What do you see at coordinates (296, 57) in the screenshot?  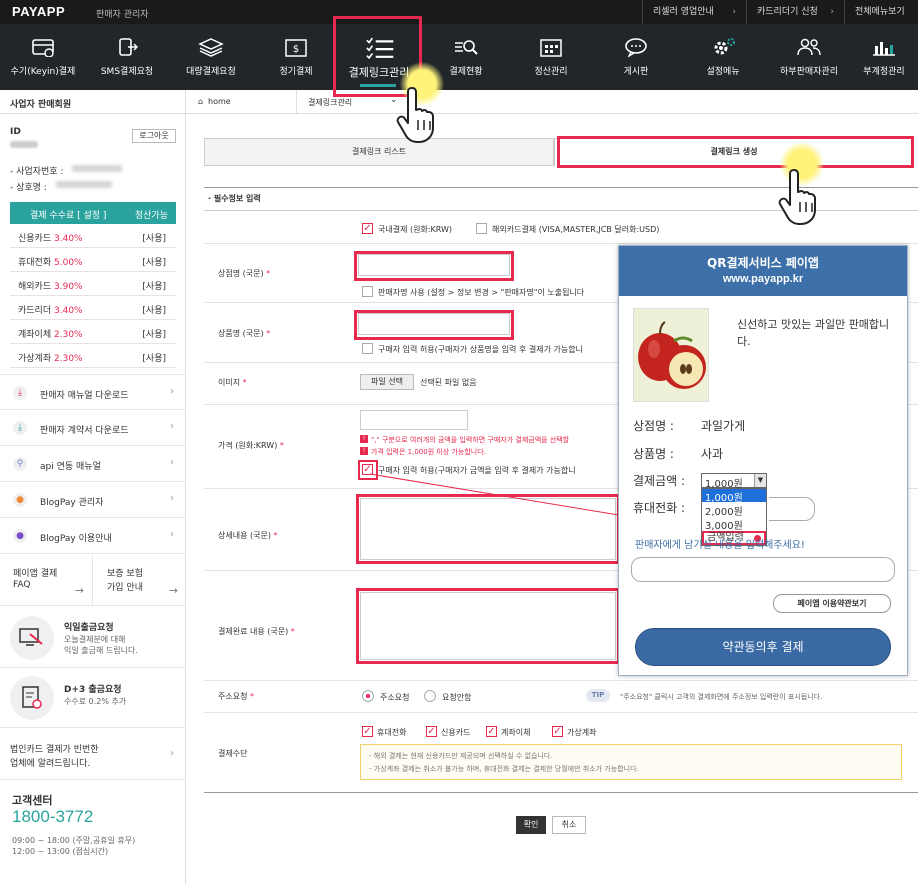 I see `nav-recurring: $ 정기결제` at bounding box center [296, 57].